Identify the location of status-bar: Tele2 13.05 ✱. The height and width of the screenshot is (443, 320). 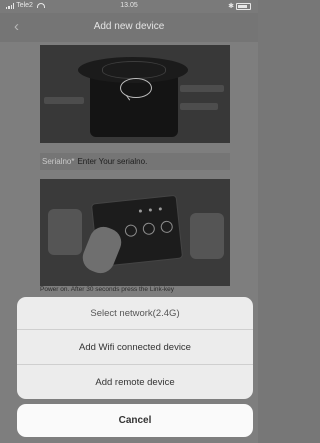
(129, 6).